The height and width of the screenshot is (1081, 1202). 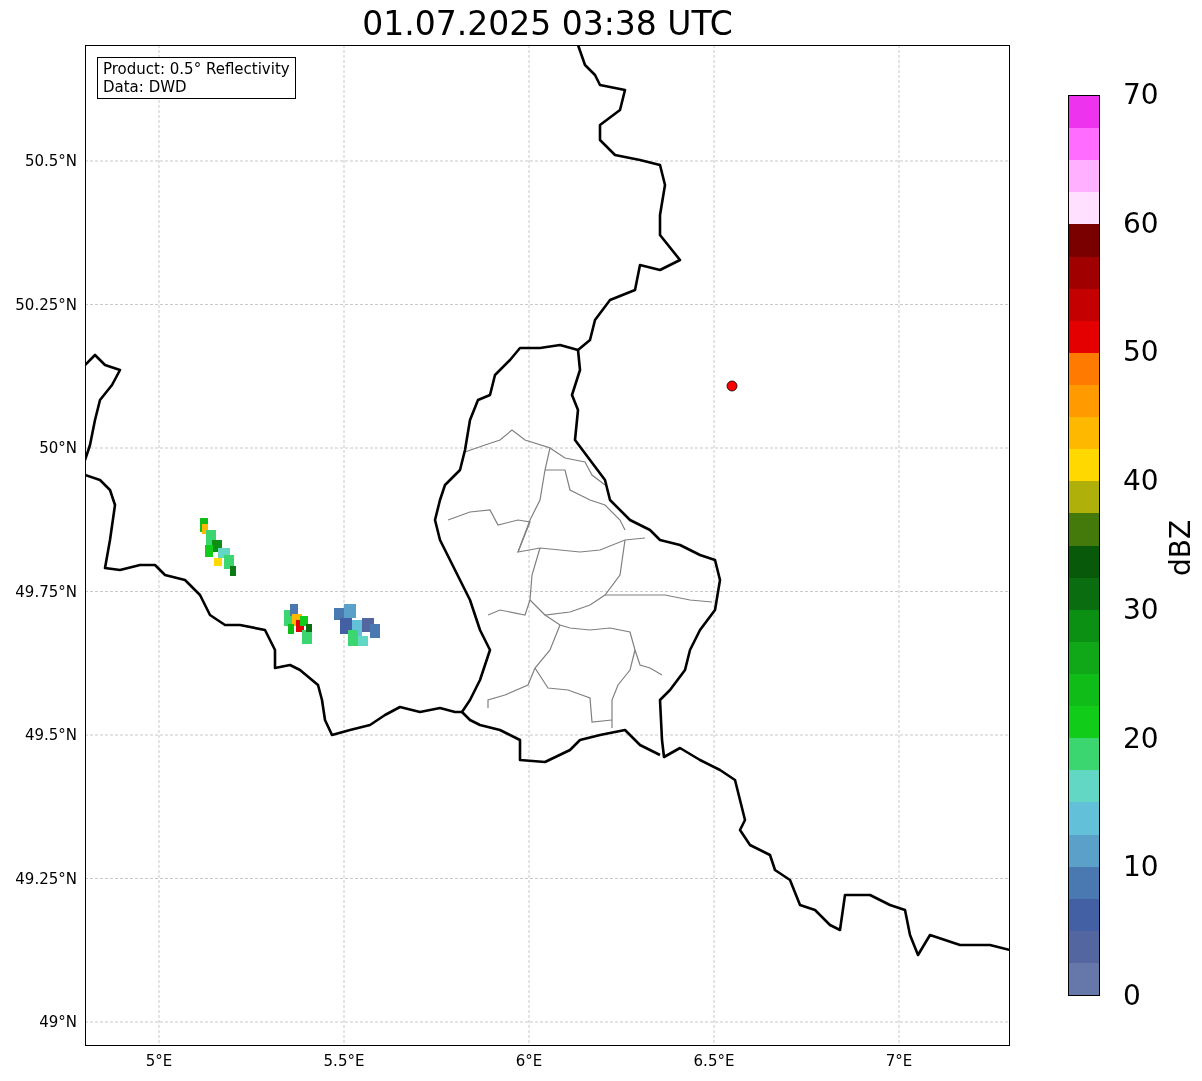 I want to click on latitude-label: 49.5°N, so click(x=50, y=735).